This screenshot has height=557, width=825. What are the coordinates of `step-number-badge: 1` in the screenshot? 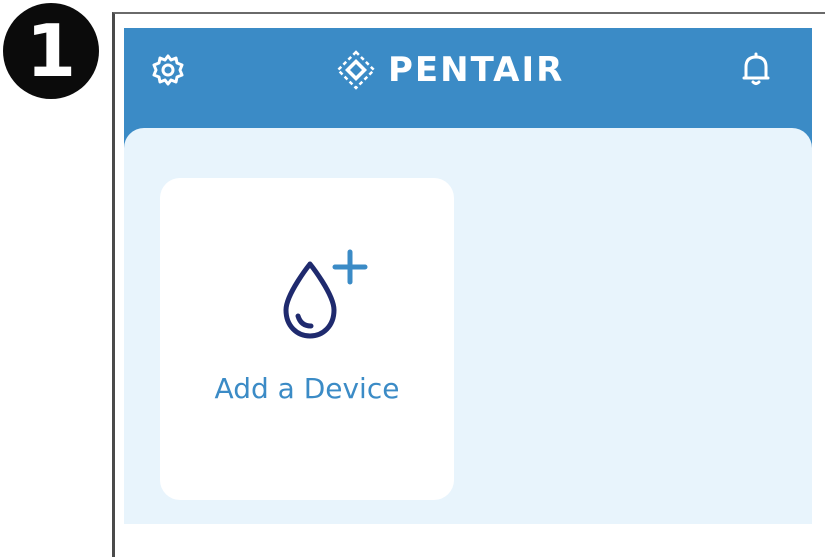 It's located at (51, 51).